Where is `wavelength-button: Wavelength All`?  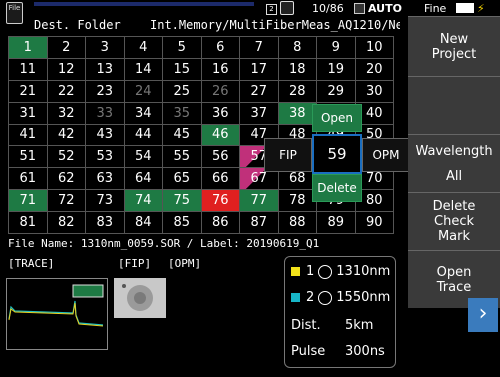
wavelength-button: Wavelength All is located at coordinates (454, 163).